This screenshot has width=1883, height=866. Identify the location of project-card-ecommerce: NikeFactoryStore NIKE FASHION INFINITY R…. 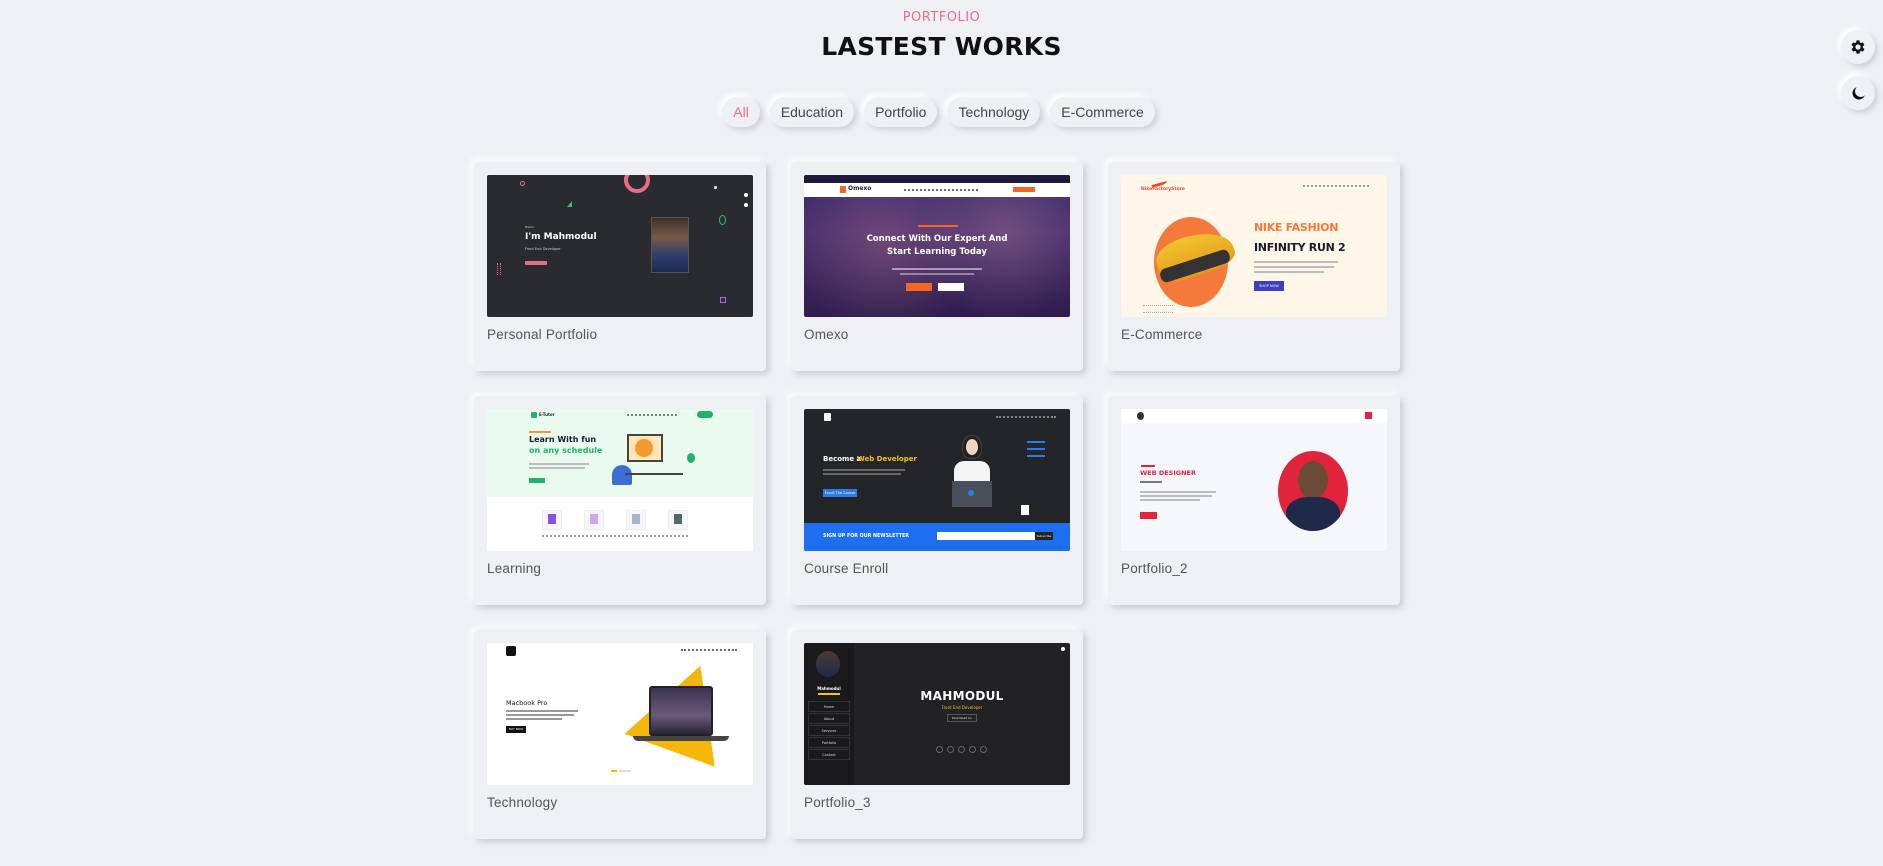
(1254, 266).